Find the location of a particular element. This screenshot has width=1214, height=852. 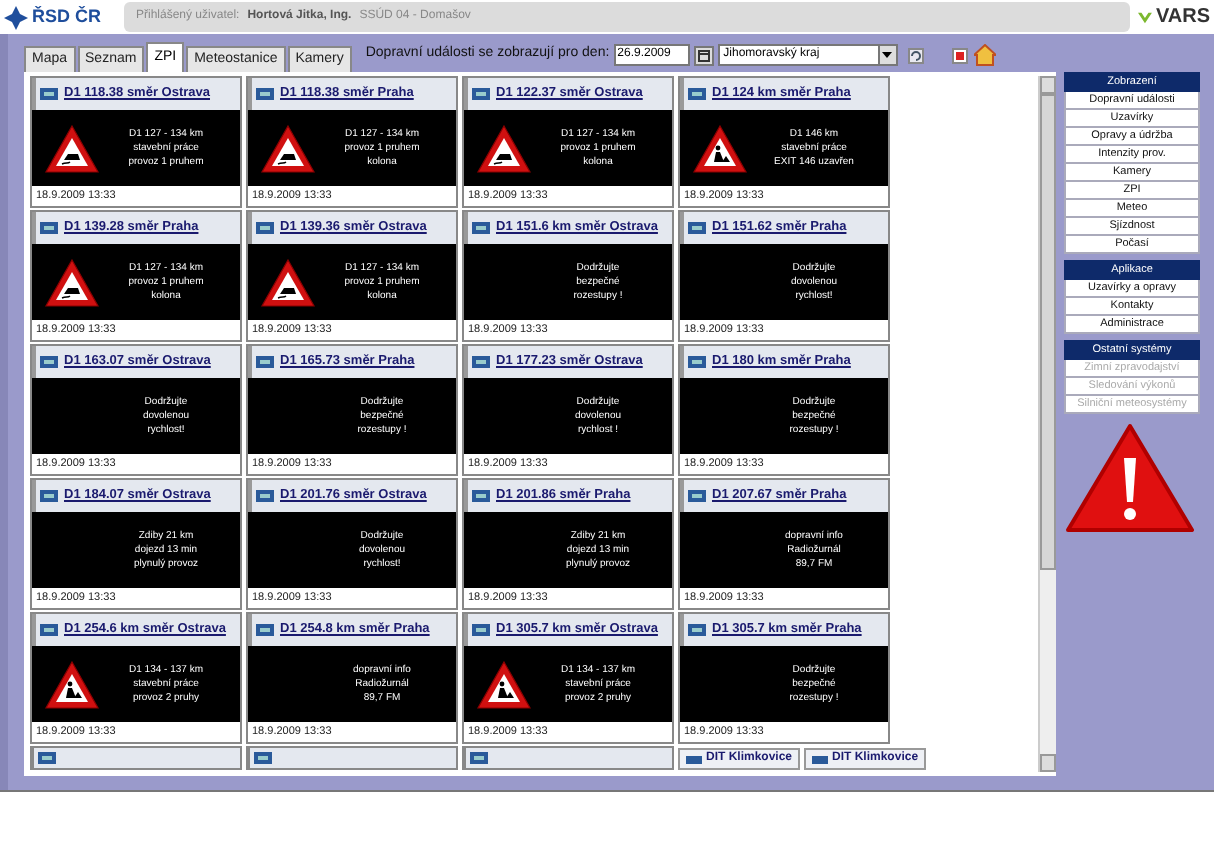

check-logo-icon is located at coordinates (1145, 17).